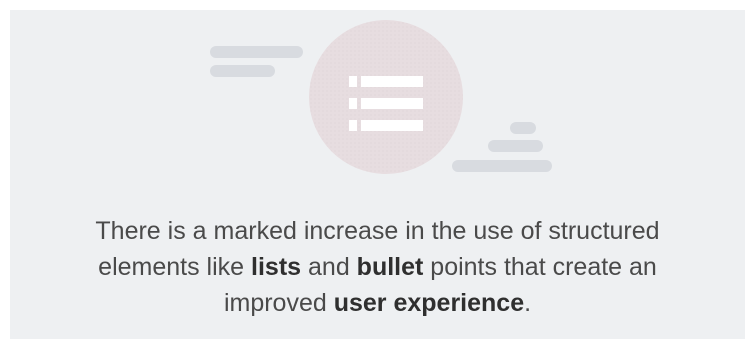 Image resolution: width=755 pixels, height=349 pixels. I want to click on icon-circle, so click(386, 97).